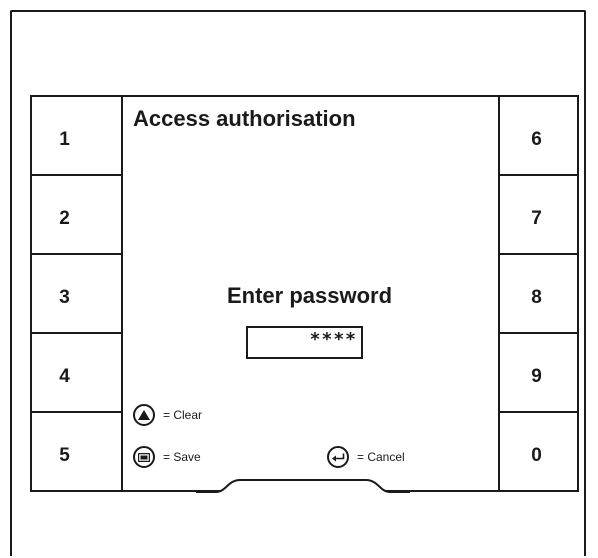 The image size is (598, 558). What do you see at coordinates (144, 415) in the screenshot?
I see `triangle-up-icon` at bounding box center [144, 415].